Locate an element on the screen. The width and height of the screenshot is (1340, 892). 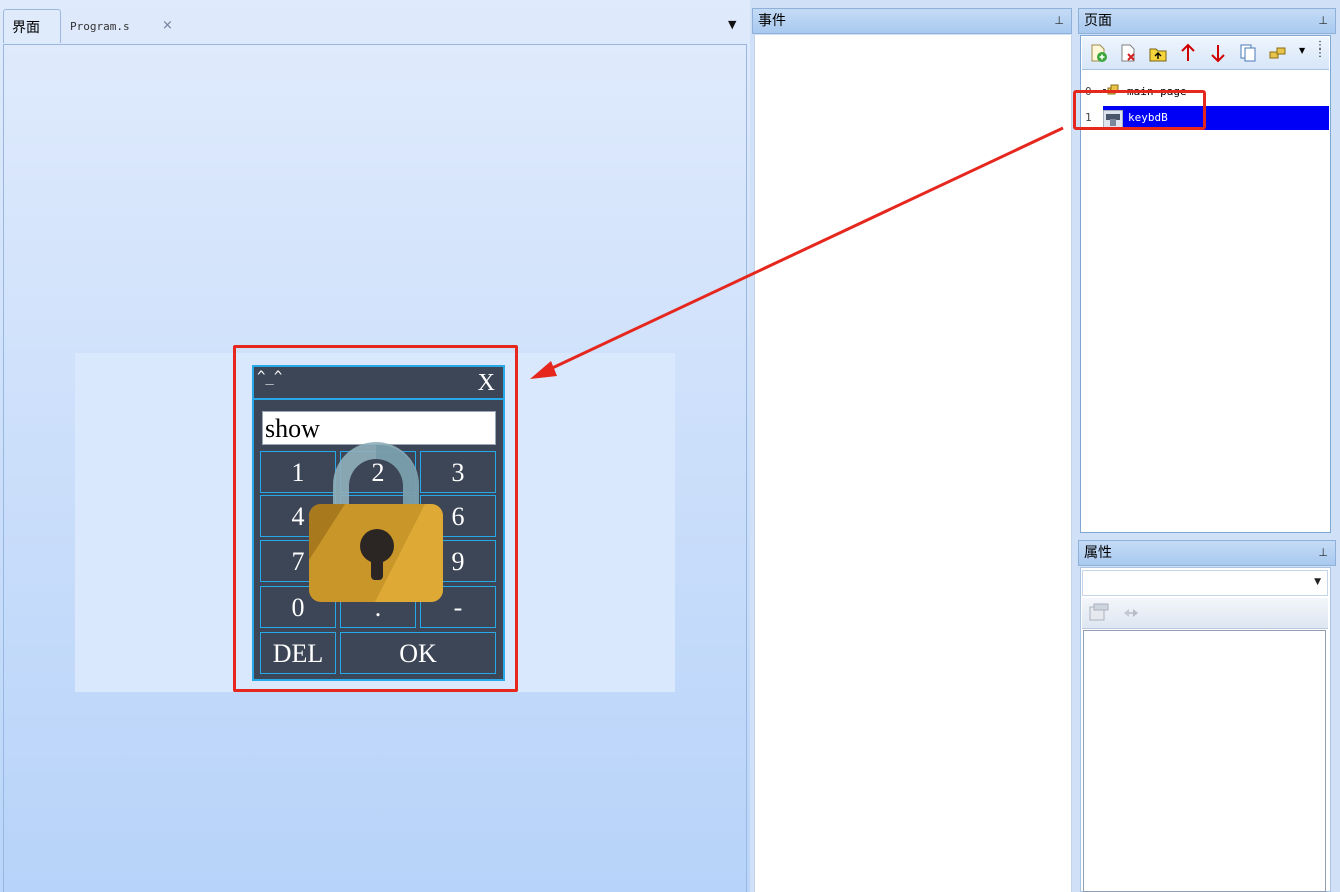
categorized-icon is located at coordinates (1099, 613).